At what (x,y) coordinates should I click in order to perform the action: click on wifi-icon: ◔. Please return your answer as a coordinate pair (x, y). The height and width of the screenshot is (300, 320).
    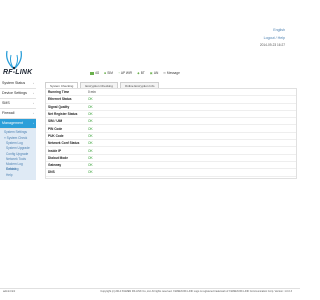
    Looking at the image, I should click on (118, 73).